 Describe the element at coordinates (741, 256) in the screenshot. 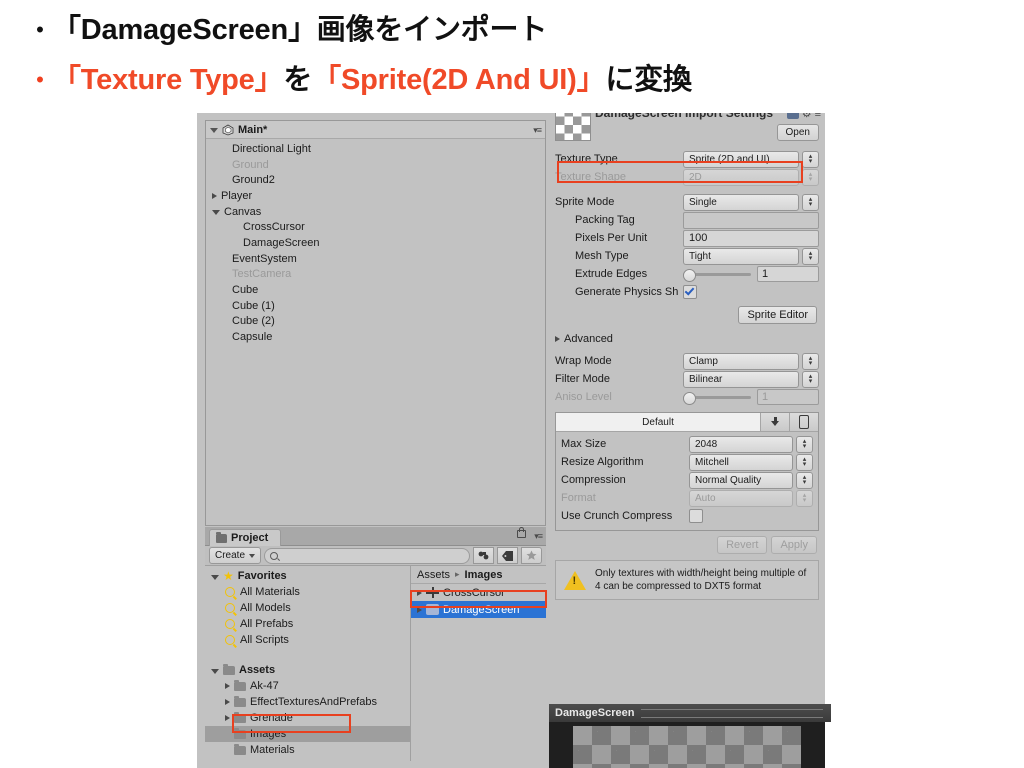

I see `dropdown-mesh-type: Tight` at that location.